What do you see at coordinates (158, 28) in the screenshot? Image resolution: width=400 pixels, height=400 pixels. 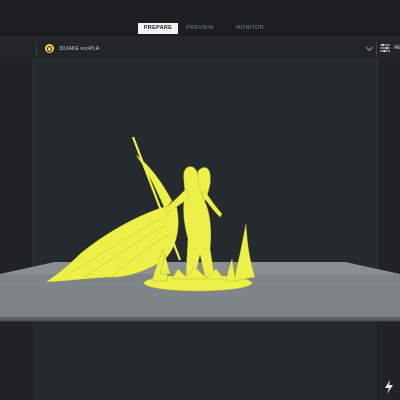 I see `tab-prepare: PREPARE` at bounding box center [158, 28].